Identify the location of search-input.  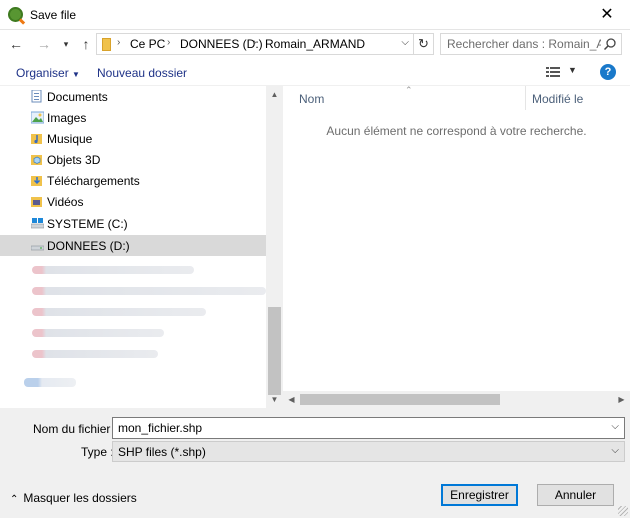
(521, 44).